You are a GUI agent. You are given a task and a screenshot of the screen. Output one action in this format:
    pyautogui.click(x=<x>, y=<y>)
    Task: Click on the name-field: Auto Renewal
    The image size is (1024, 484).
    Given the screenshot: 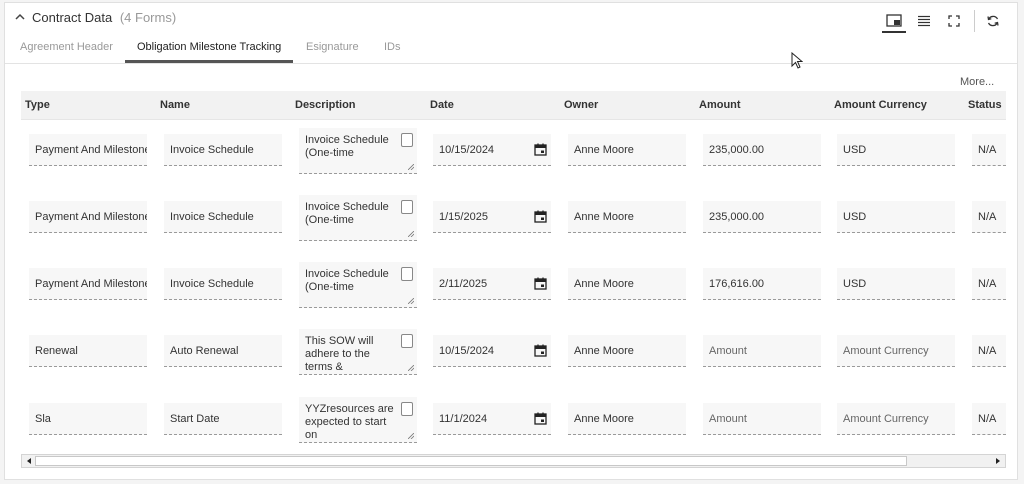 What is the action you would take?
    pyautogui.click(x=223, y=351)
    